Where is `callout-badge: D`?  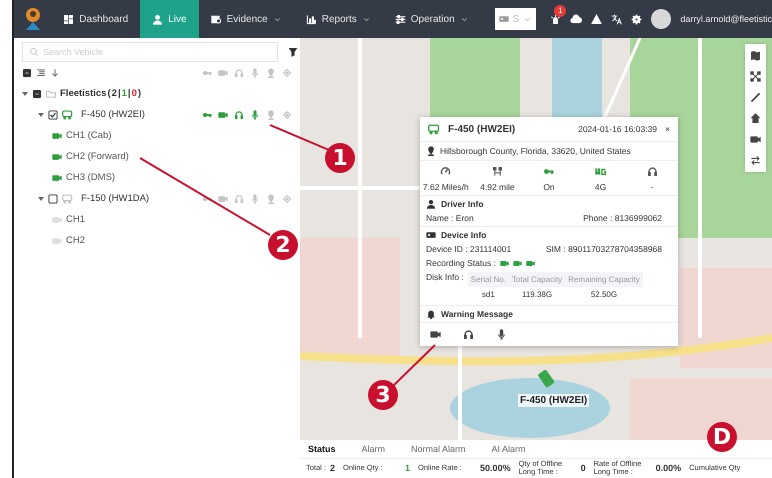
callout-badge: D is located at coordinates (722, 437).